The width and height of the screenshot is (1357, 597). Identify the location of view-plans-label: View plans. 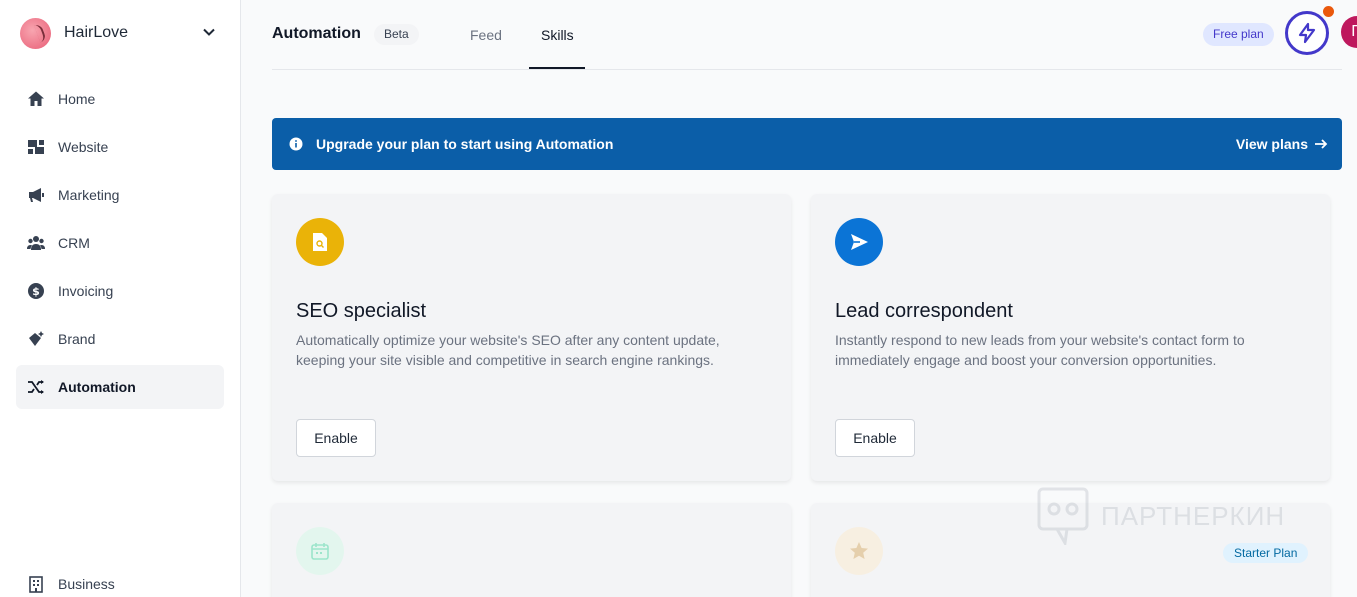
(1271, 144).